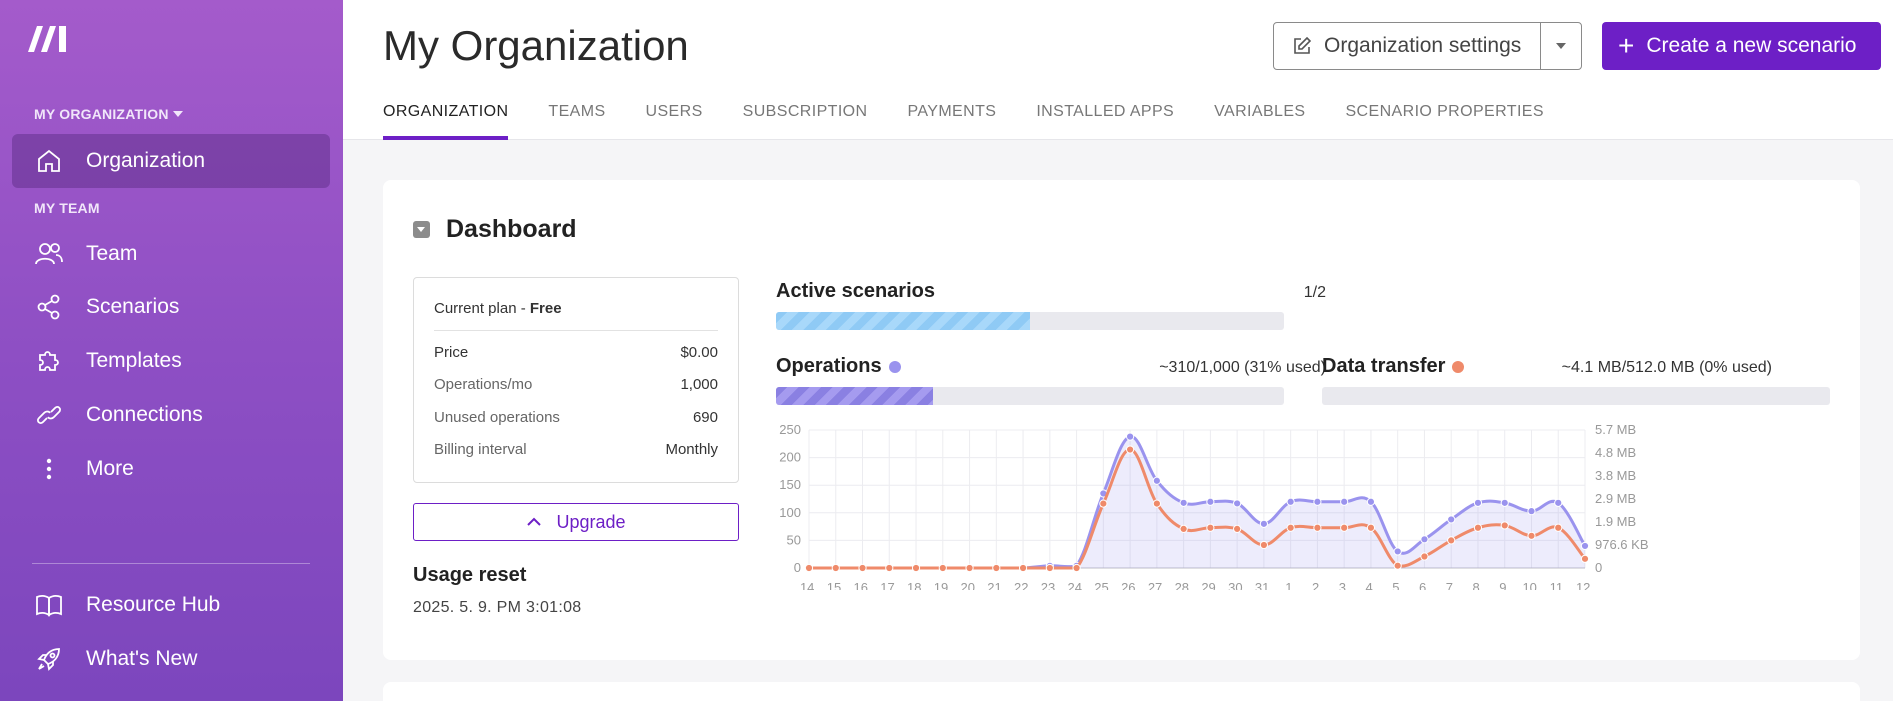  I want to click on x-tick-label: 1., so click(1290, 585).